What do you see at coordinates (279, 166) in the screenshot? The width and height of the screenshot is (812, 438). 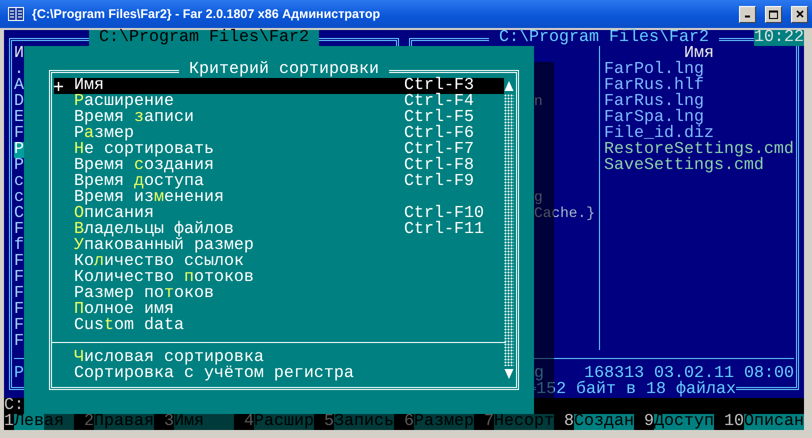 I see `menu-item: Время создания Ctrl-F8` at bounding box center [279, 166].